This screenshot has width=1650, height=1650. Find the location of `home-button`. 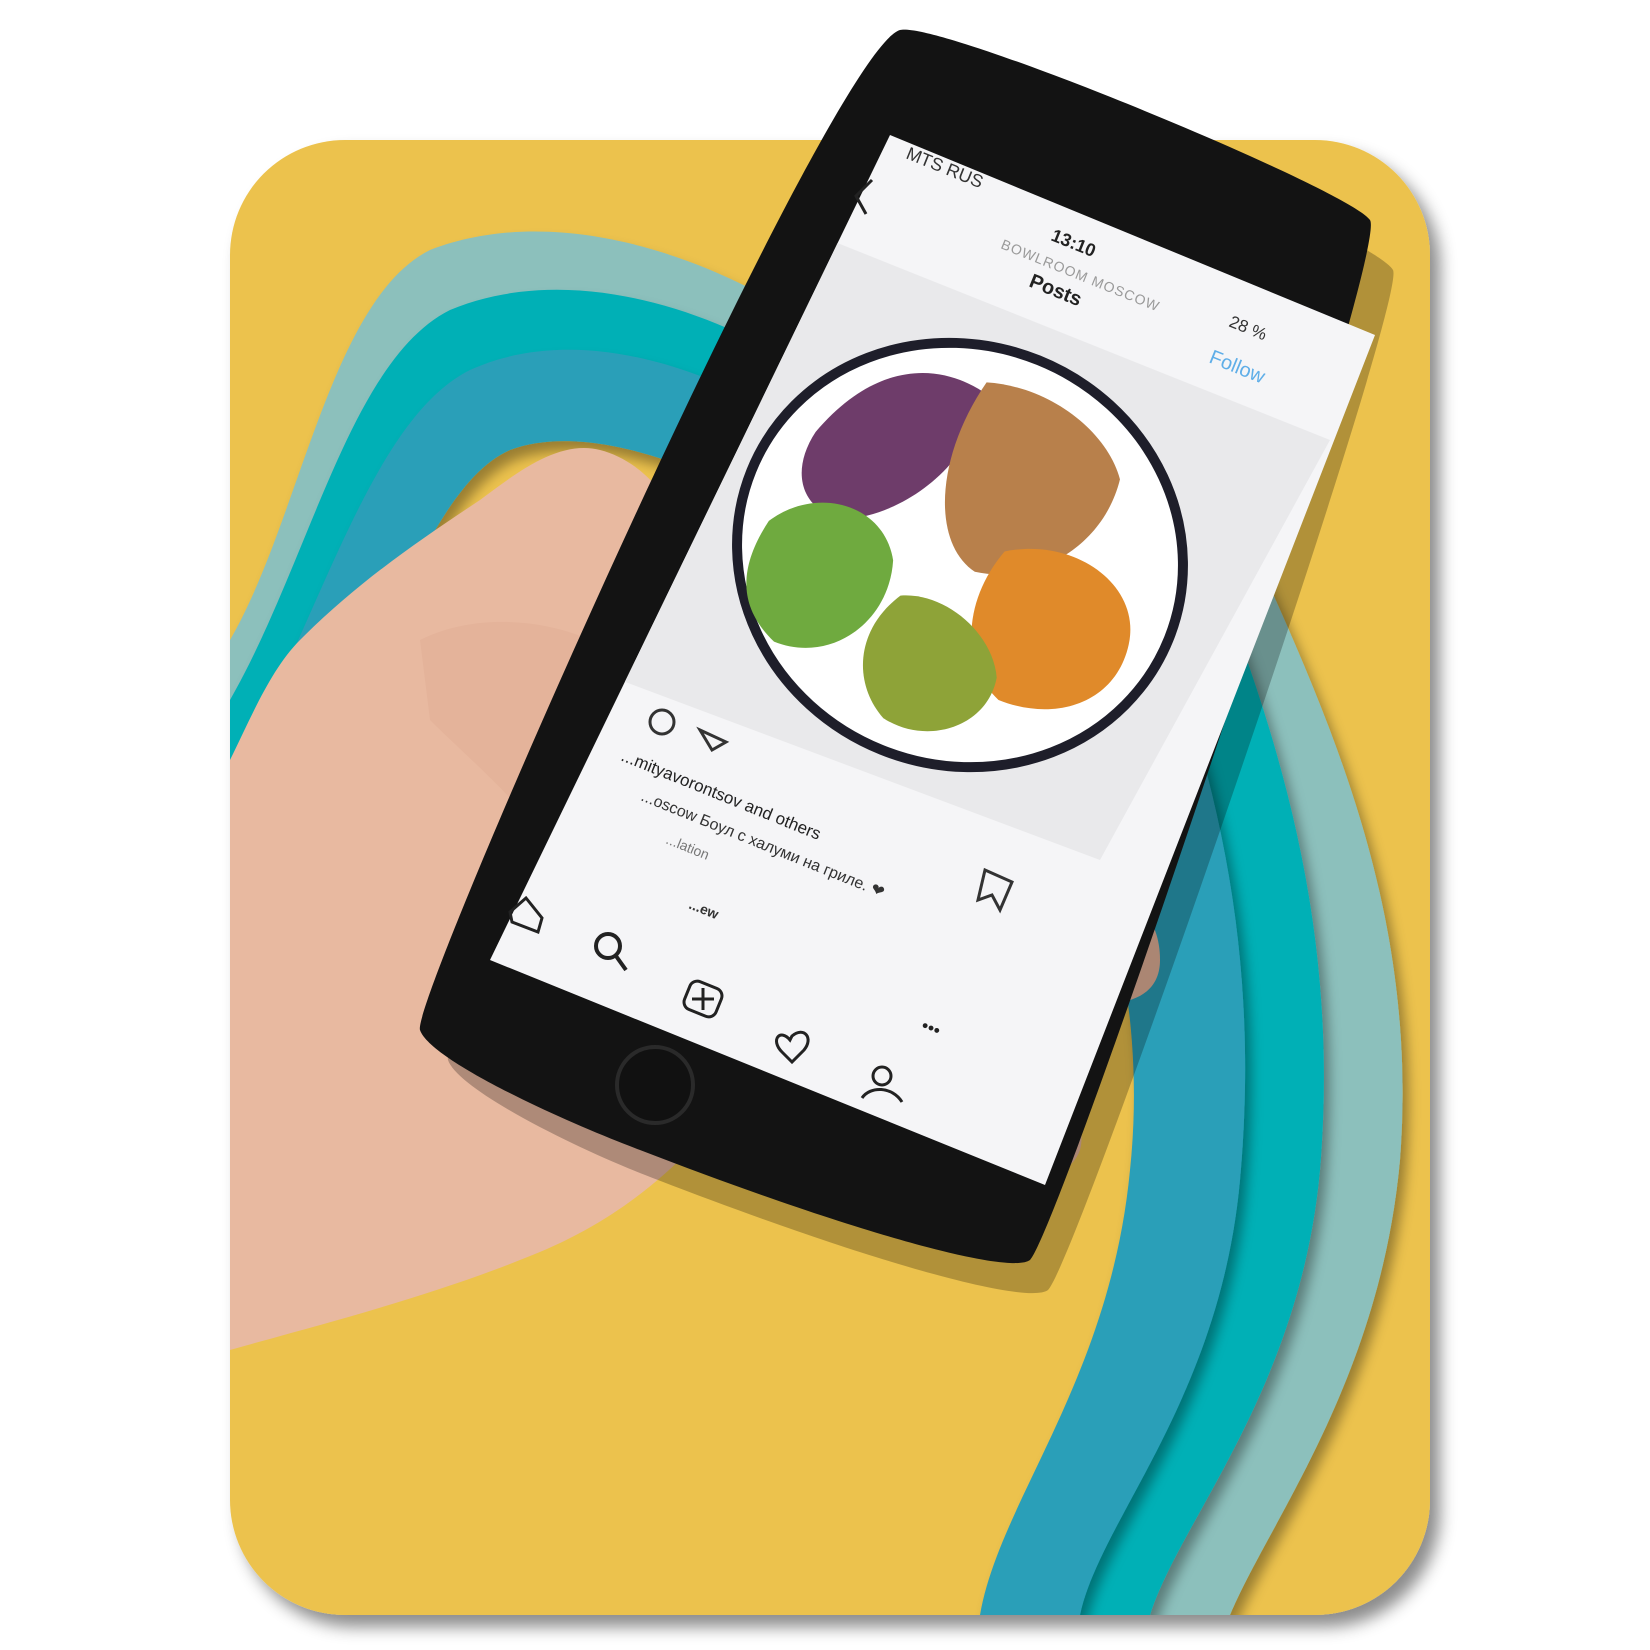

home-button is located at coordinates (655, 1085).